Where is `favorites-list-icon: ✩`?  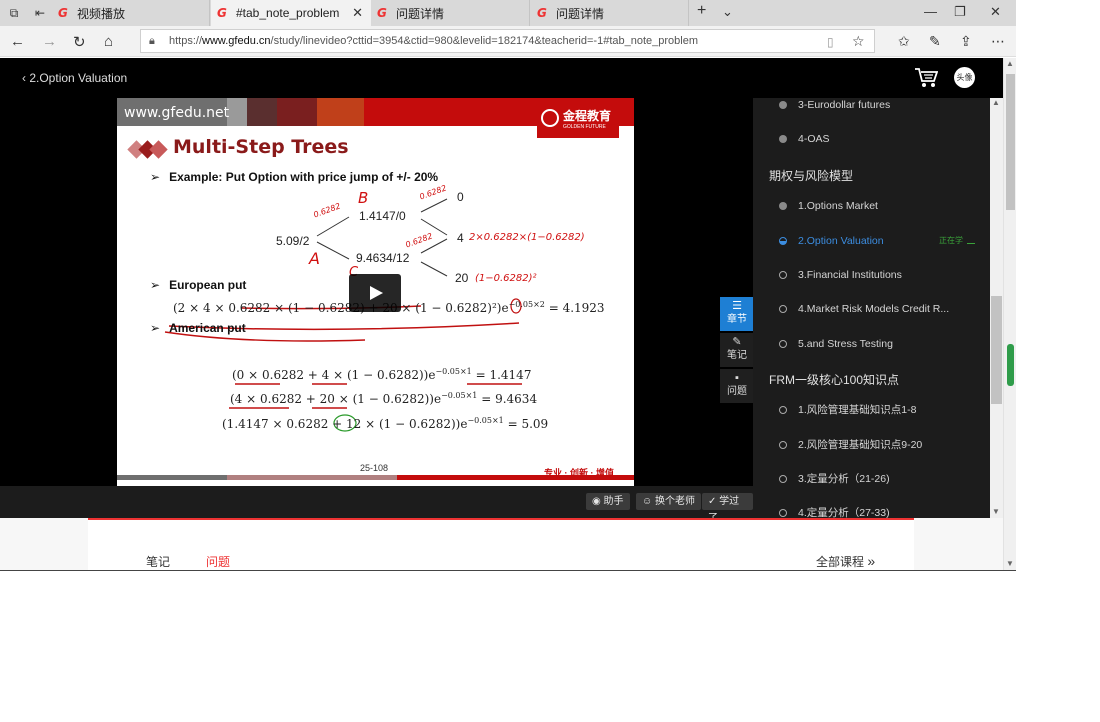
favorites-list-icon: ✩ is located at coordinates (904, 41).